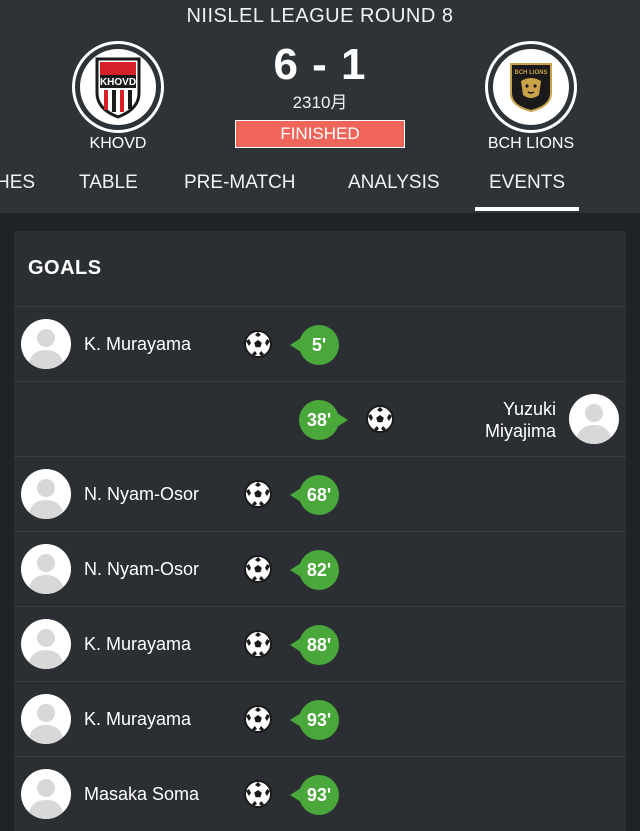 This screenshot has width=640, height=831. Describe the element at coordinates (142, 794) in the screenshot. I see `goal-player-name: Masaka Soma` at that location.